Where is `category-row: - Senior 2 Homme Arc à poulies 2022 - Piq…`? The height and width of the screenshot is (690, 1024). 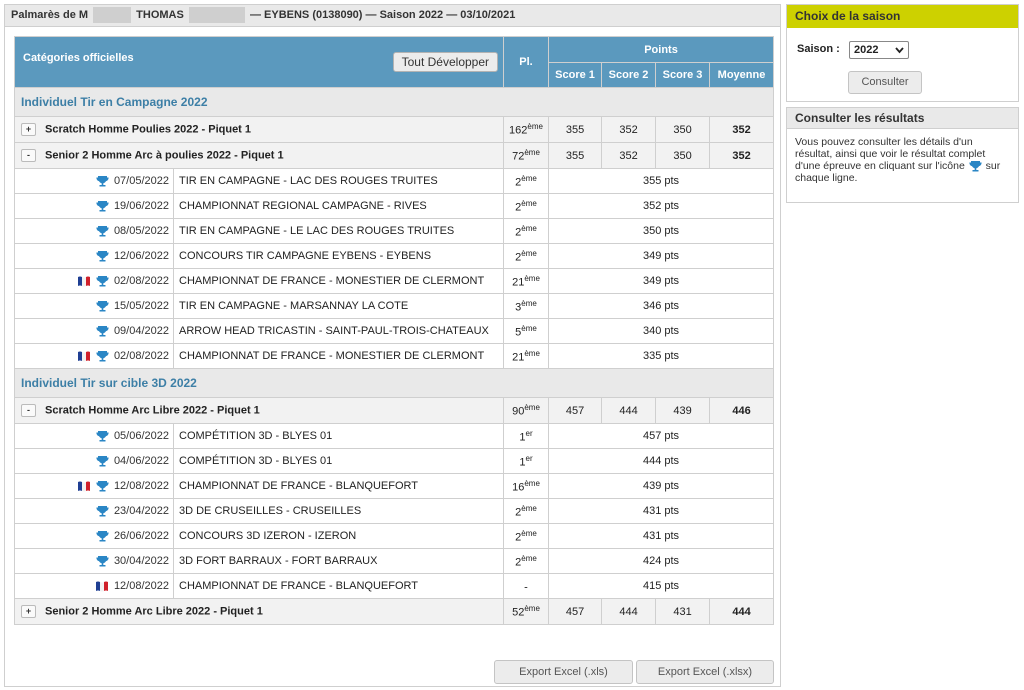
category-row: - Senior 2 Homme Arc à poulies 2022 - Piq… is located at coordinates (394, 155).